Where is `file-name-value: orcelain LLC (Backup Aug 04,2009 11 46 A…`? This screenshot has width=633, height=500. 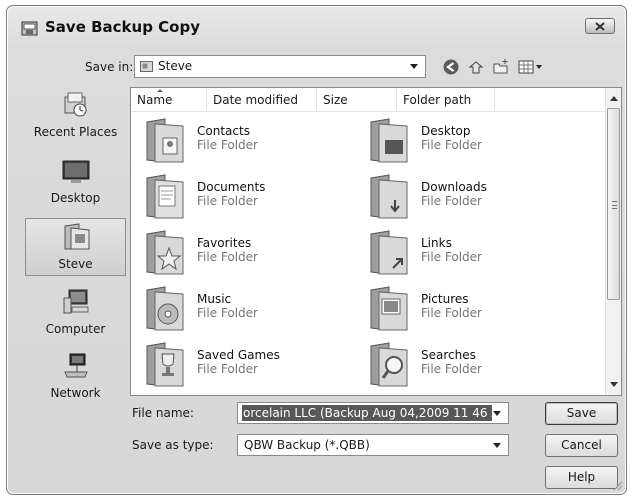 file-name-value: orcelain LLC (Backup Aug 04,2009 11 46 A… is located at coordinates (367, 413).